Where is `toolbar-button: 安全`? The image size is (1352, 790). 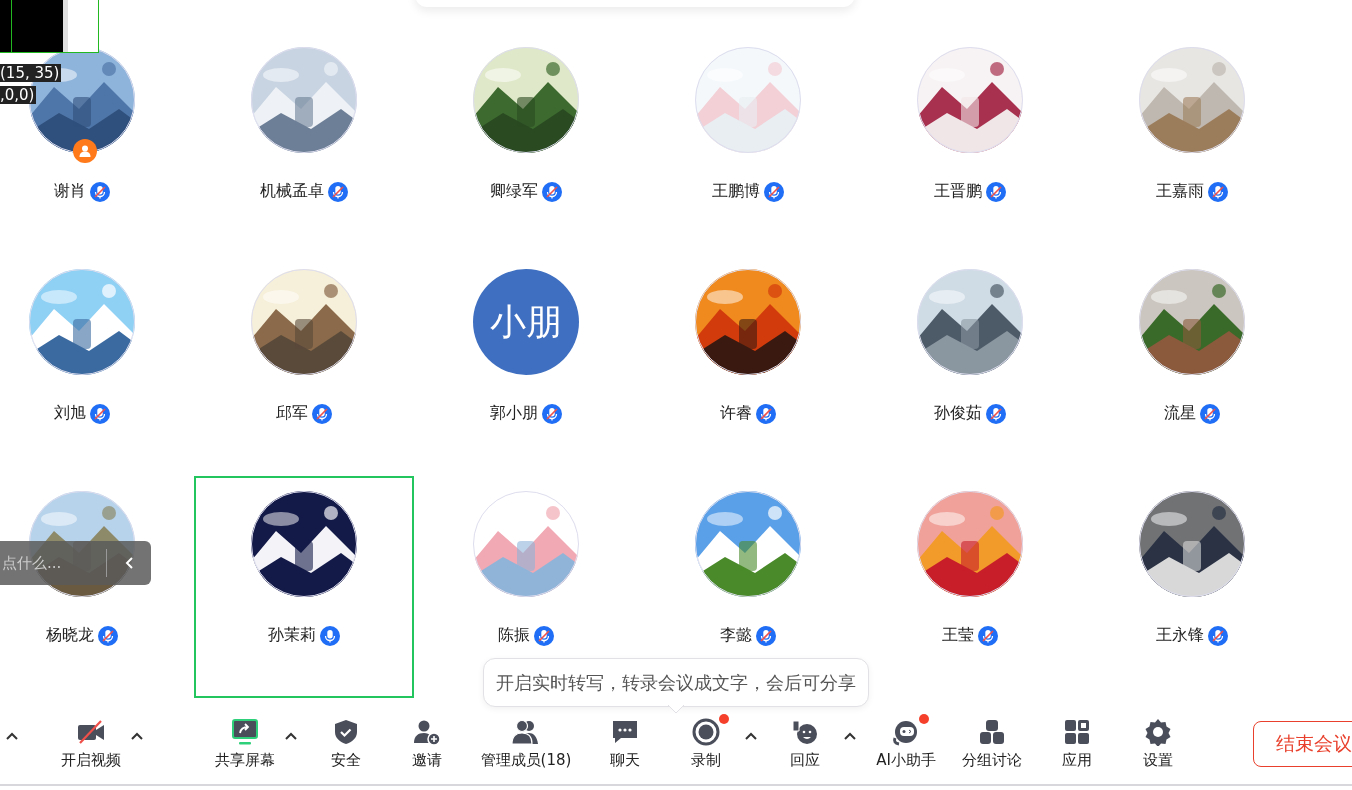 toolbar-button: 安全 is located at coordinates (346, 744).